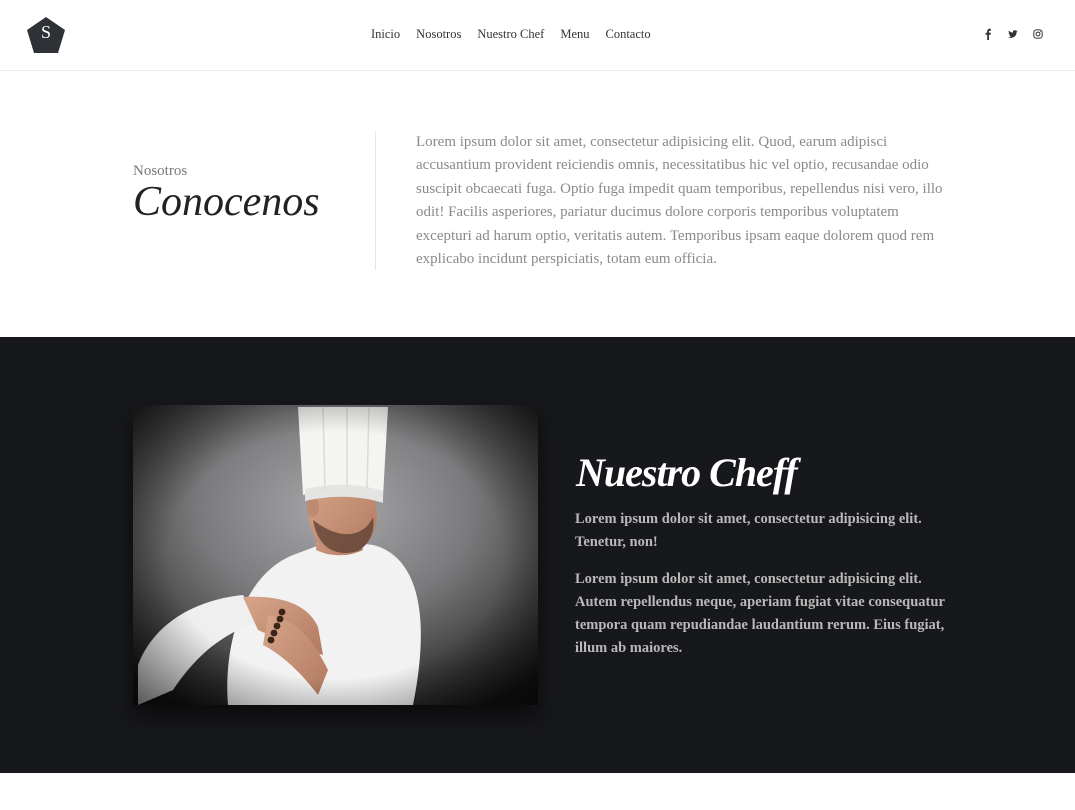  What do you see at coordinates (574, 34) in the screenshot?
I see `nav-item-menu: Menu` at bounding box center [574, 34].